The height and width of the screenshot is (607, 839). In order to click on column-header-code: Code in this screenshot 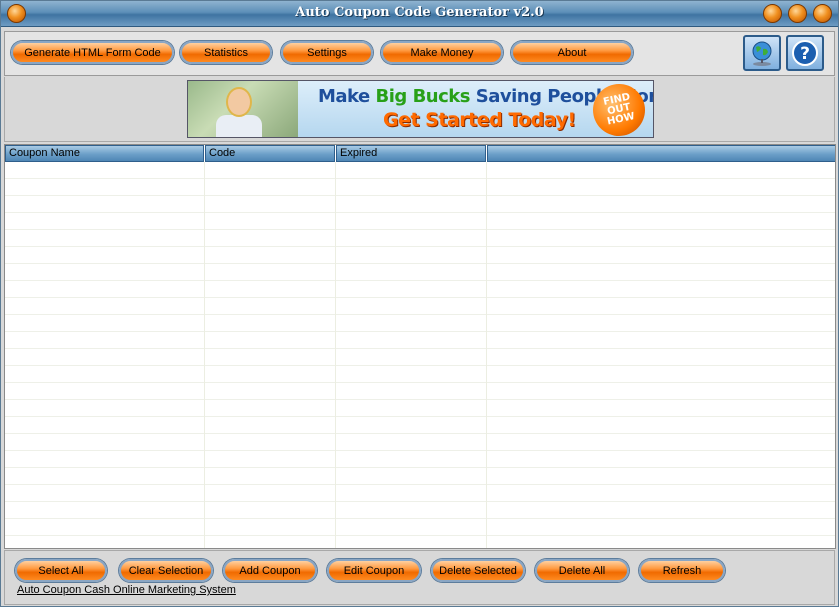, I will do `click(270, 153)`.